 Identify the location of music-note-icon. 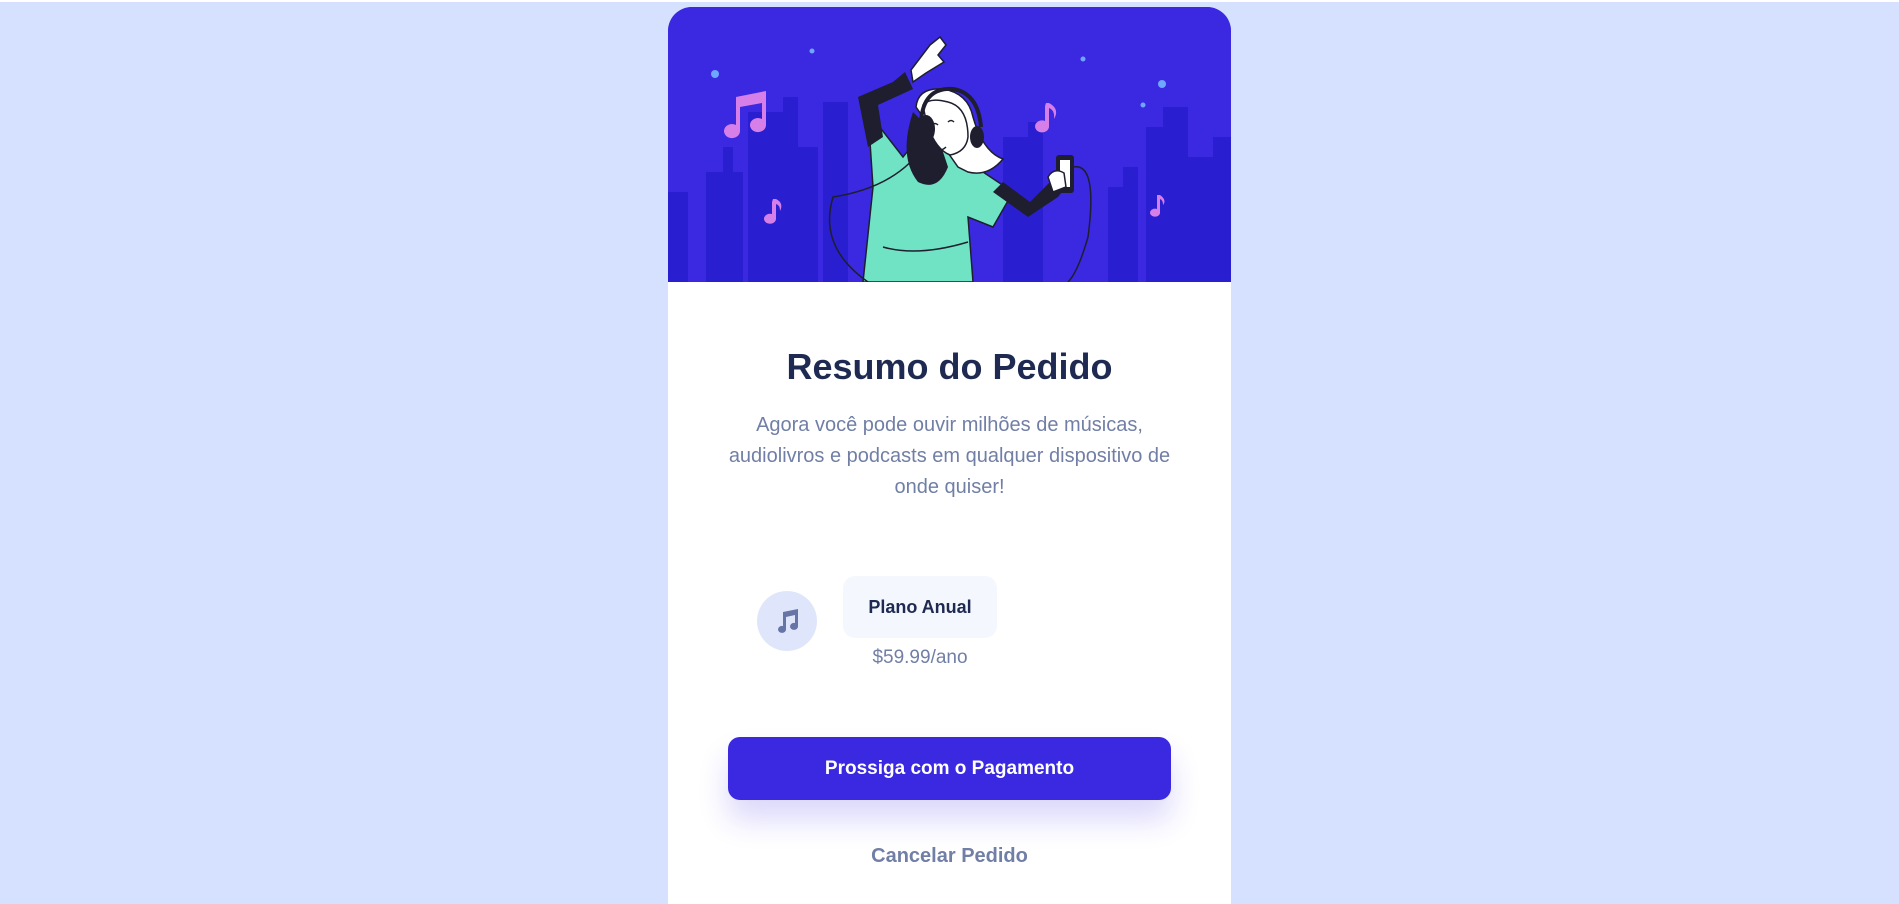
(787, 621).